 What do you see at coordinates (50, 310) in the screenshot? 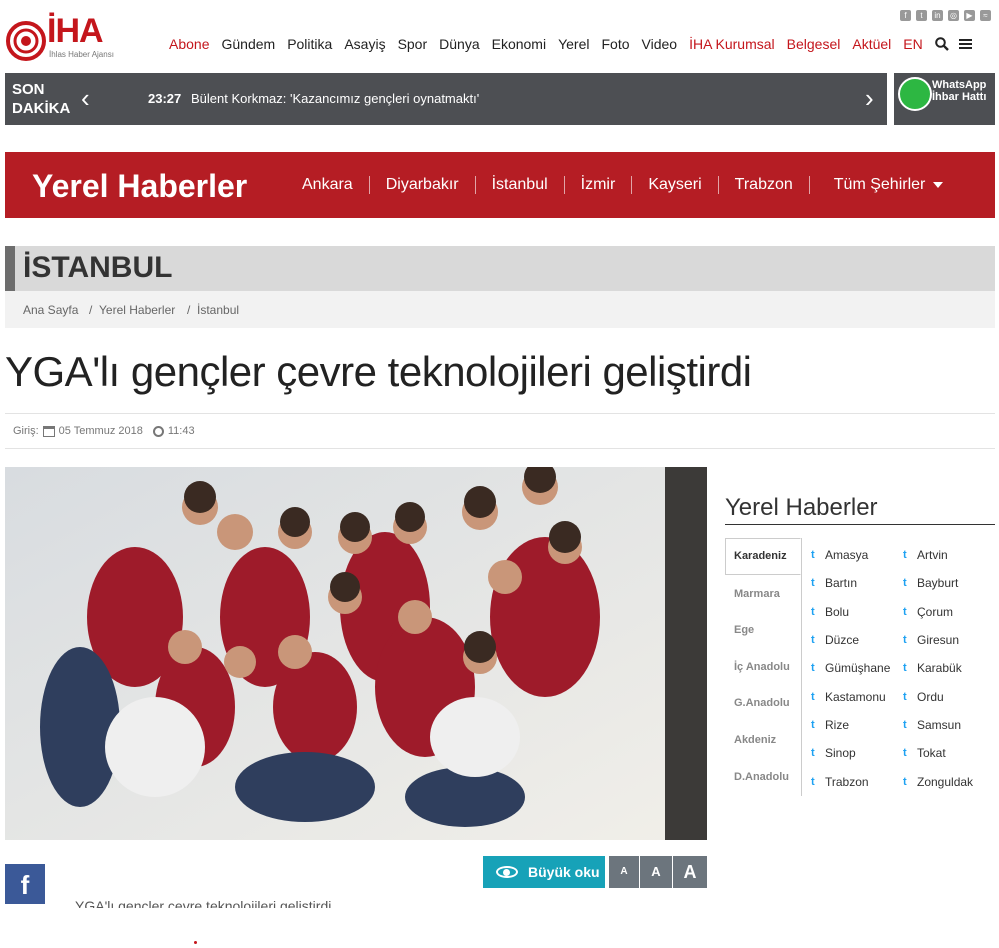
I see `breadcrumb-home: Ana Sayfa` at bounding box center [50, 310].